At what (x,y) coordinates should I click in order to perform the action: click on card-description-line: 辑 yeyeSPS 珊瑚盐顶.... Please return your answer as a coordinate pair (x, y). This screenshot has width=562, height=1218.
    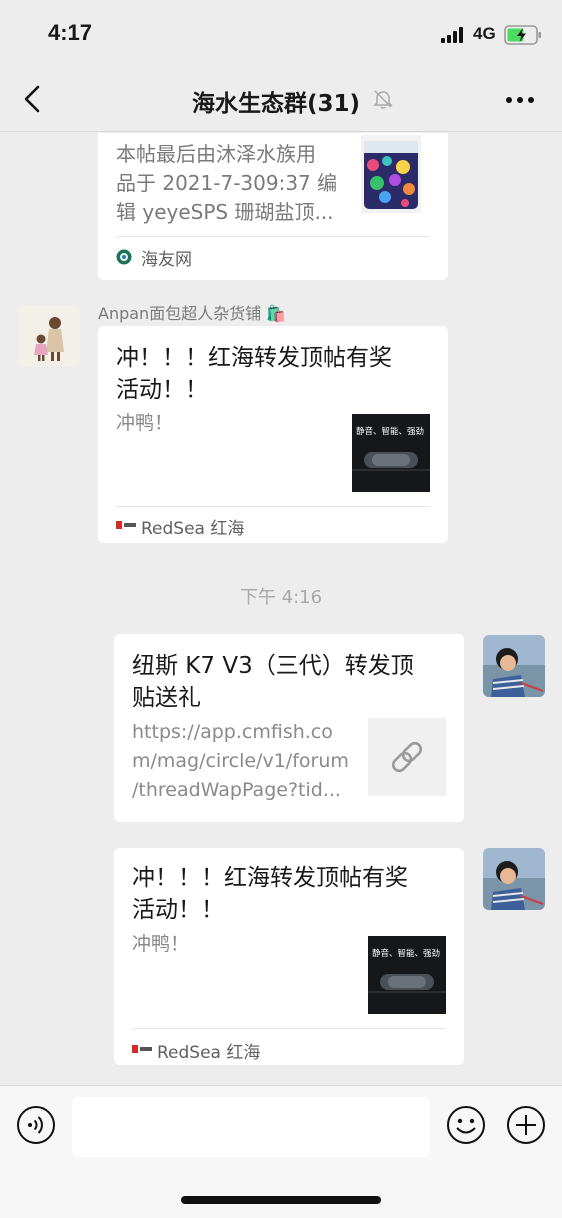
    Looking at the image, I should click on (225, 212).